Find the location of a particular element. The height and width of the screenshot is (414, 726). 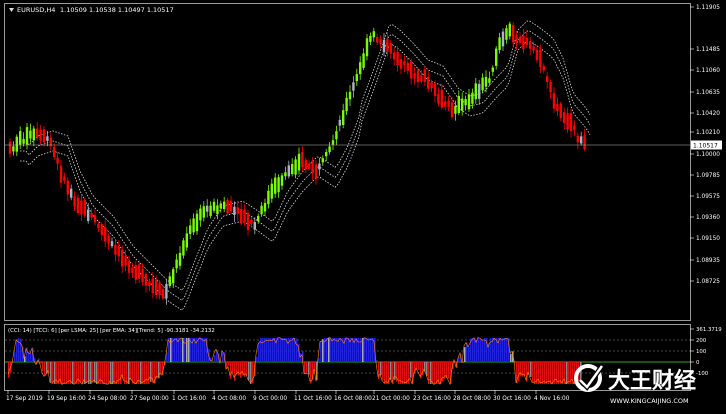

indicator-tick-label: 200 is located at coordinates (701, 341).